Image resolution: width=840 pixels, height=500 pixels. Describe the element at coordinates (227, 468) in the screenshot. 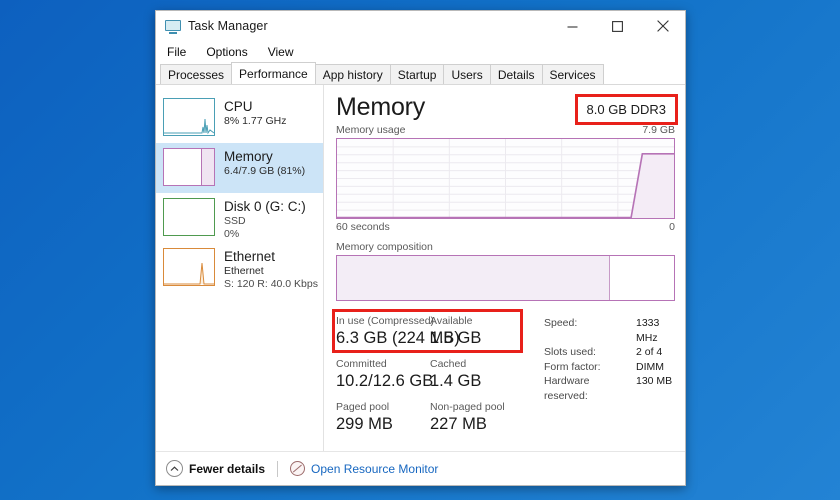

I see `fewer-details-label: Fewer details` at that location.